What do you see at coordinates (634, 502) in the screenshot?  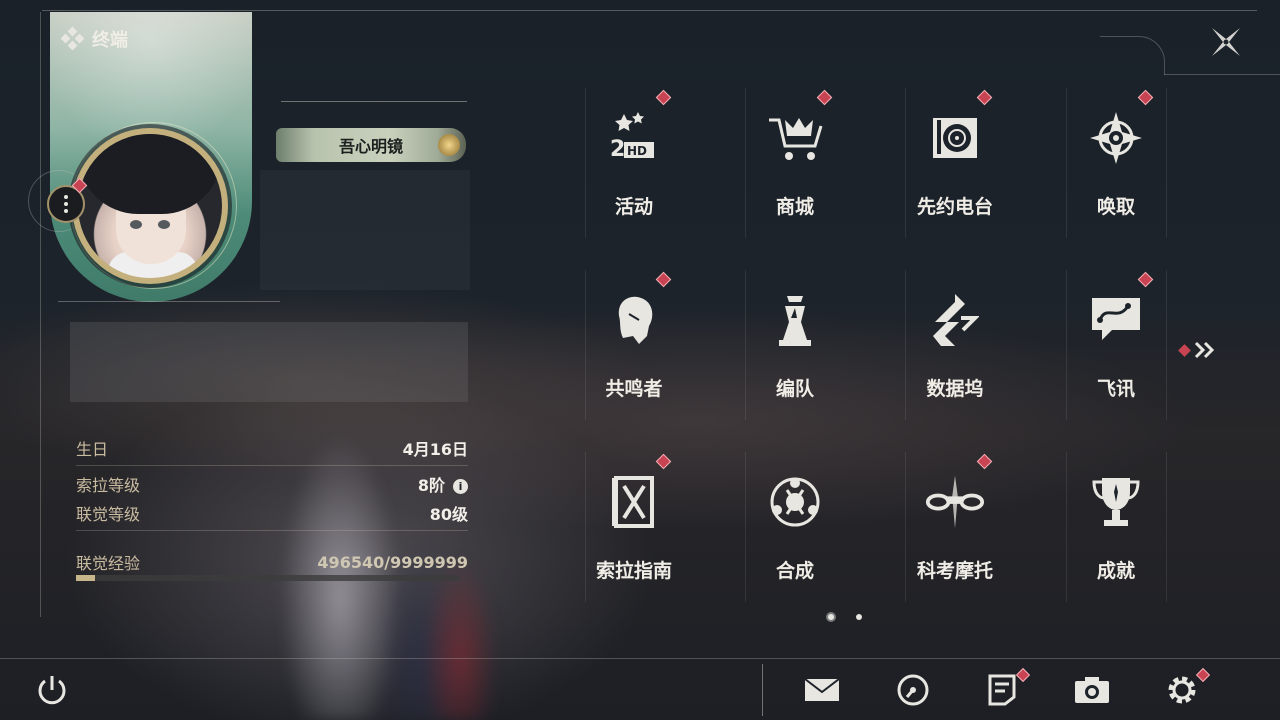 I see `guide-book-icon` at bounding box center [634, 502].